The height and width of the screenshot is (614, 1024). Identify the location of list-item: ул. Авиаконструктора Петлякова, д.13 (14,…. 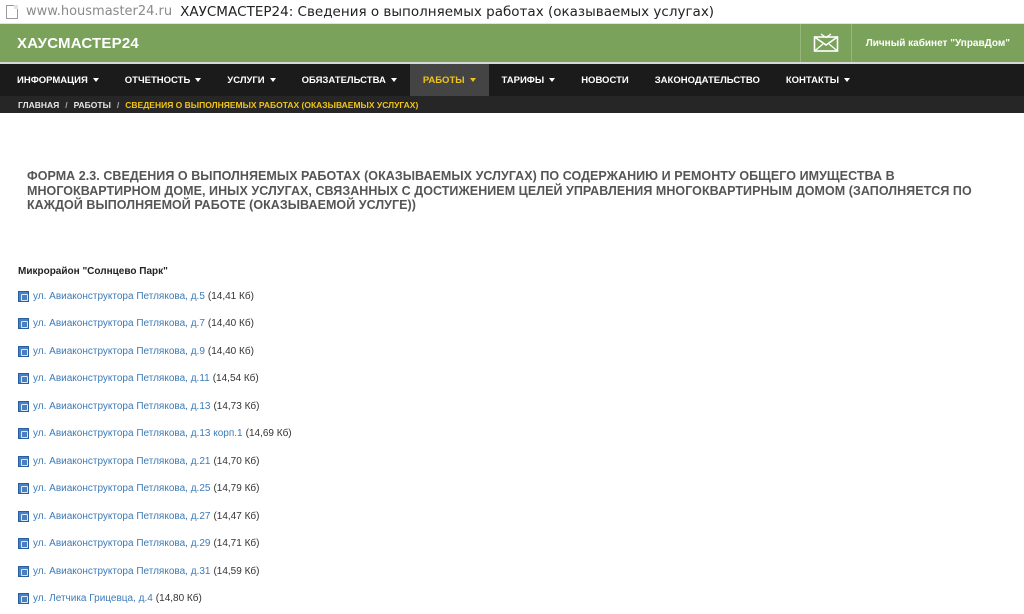
(512, 414).